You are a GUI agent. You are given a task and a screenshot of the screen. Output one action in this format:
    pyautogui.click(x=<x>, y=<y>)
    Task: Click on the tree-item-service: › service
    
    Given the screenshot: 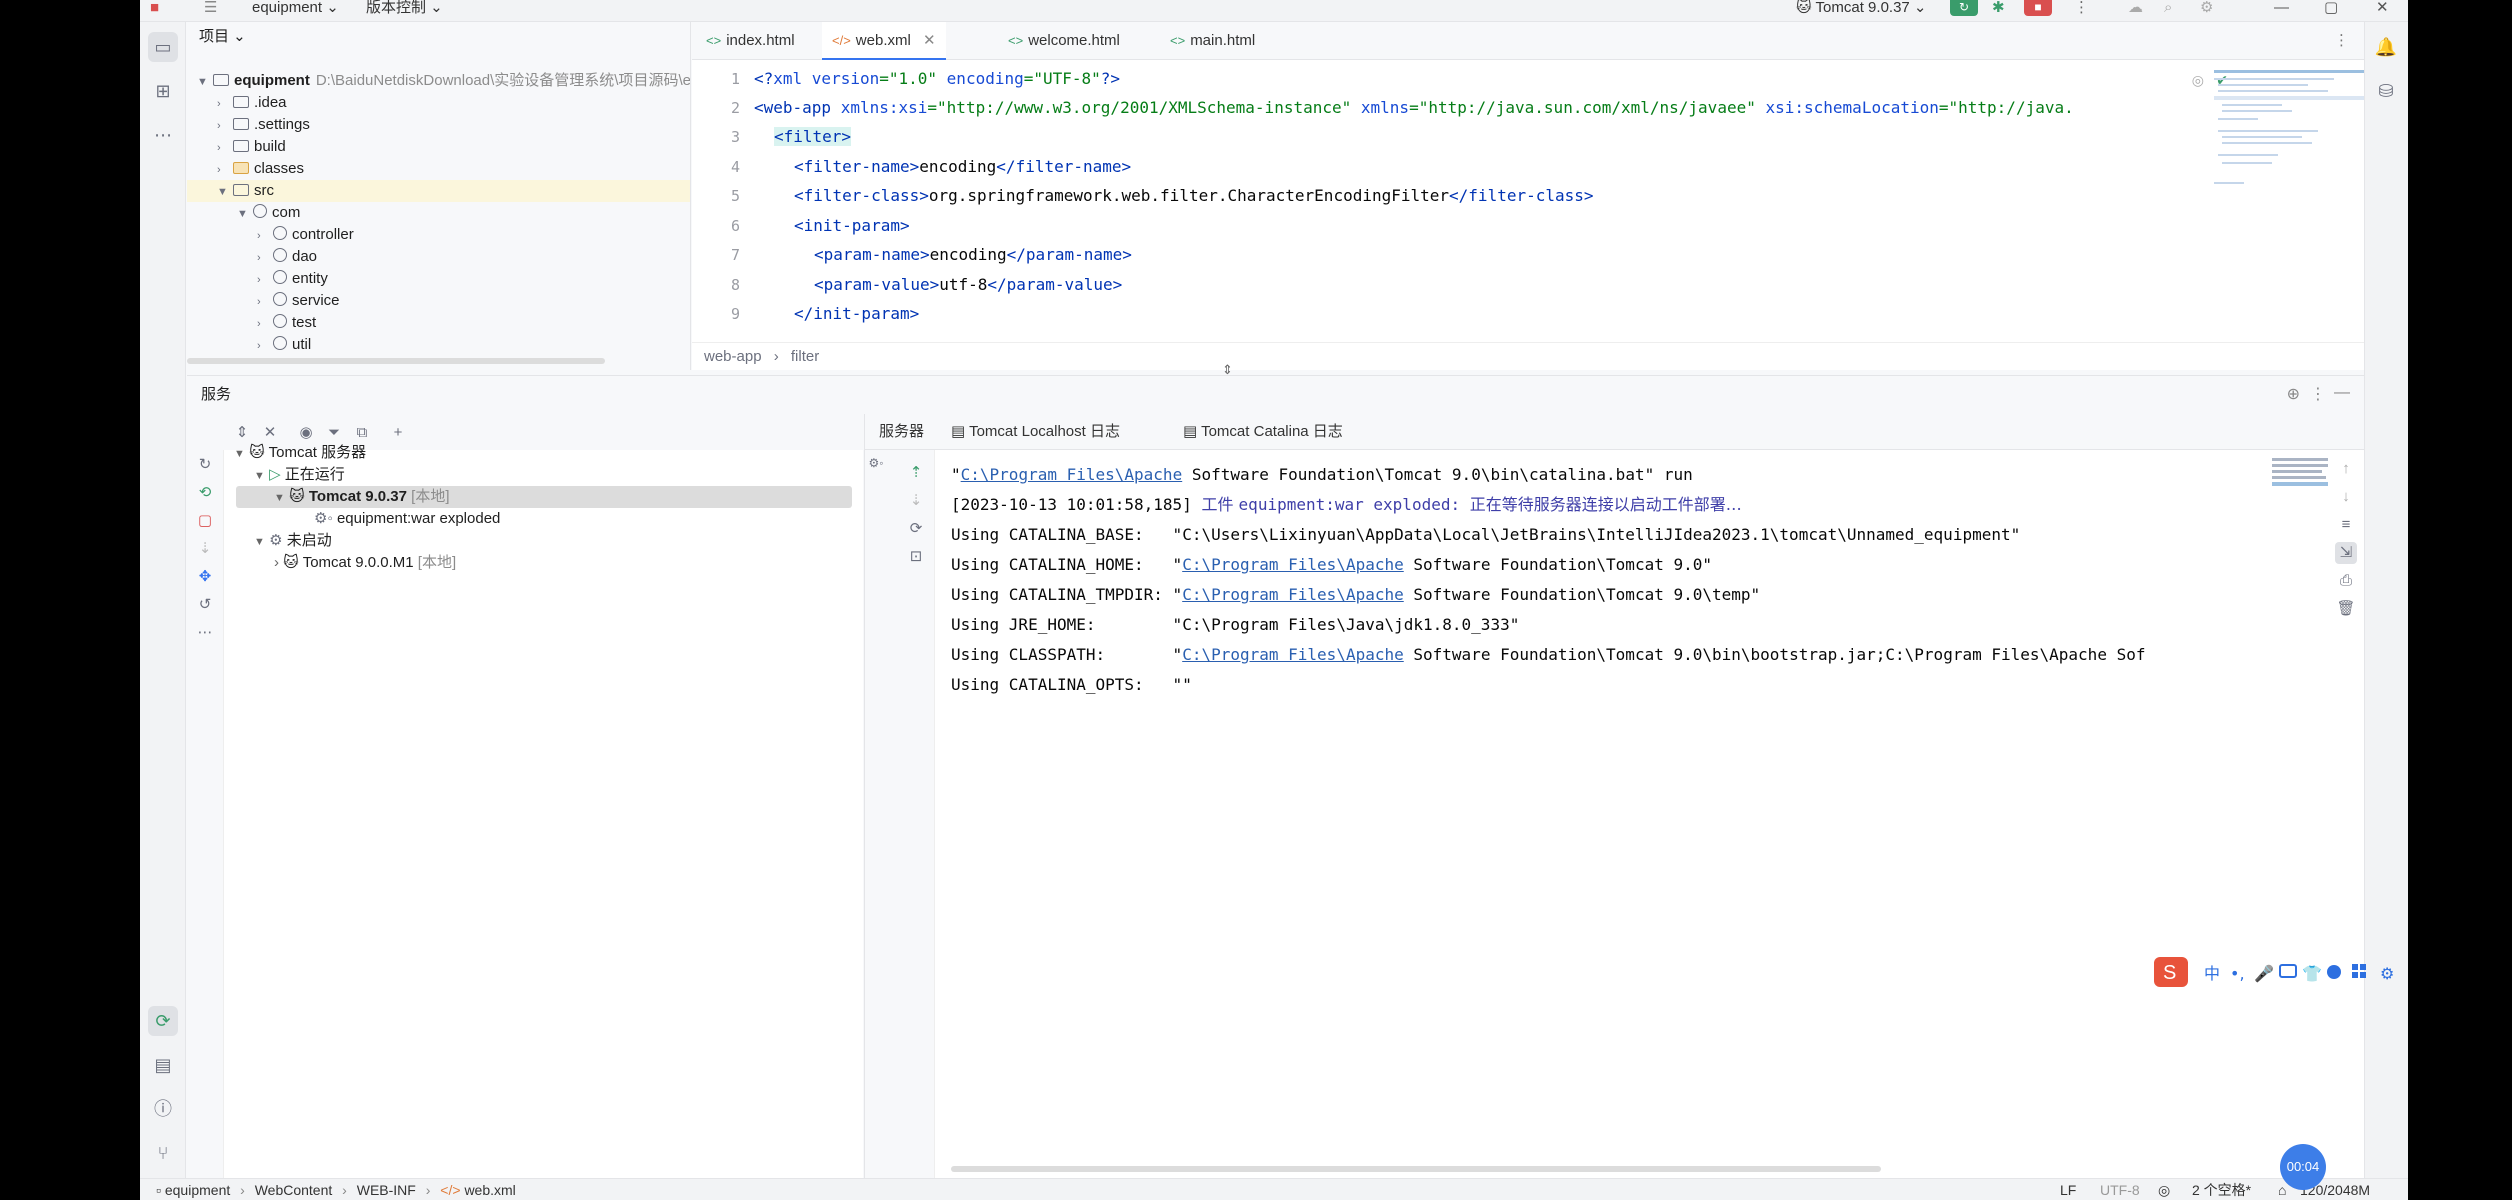 What is the action you would take?
    pyautogui.click(x=298, y=301)
    